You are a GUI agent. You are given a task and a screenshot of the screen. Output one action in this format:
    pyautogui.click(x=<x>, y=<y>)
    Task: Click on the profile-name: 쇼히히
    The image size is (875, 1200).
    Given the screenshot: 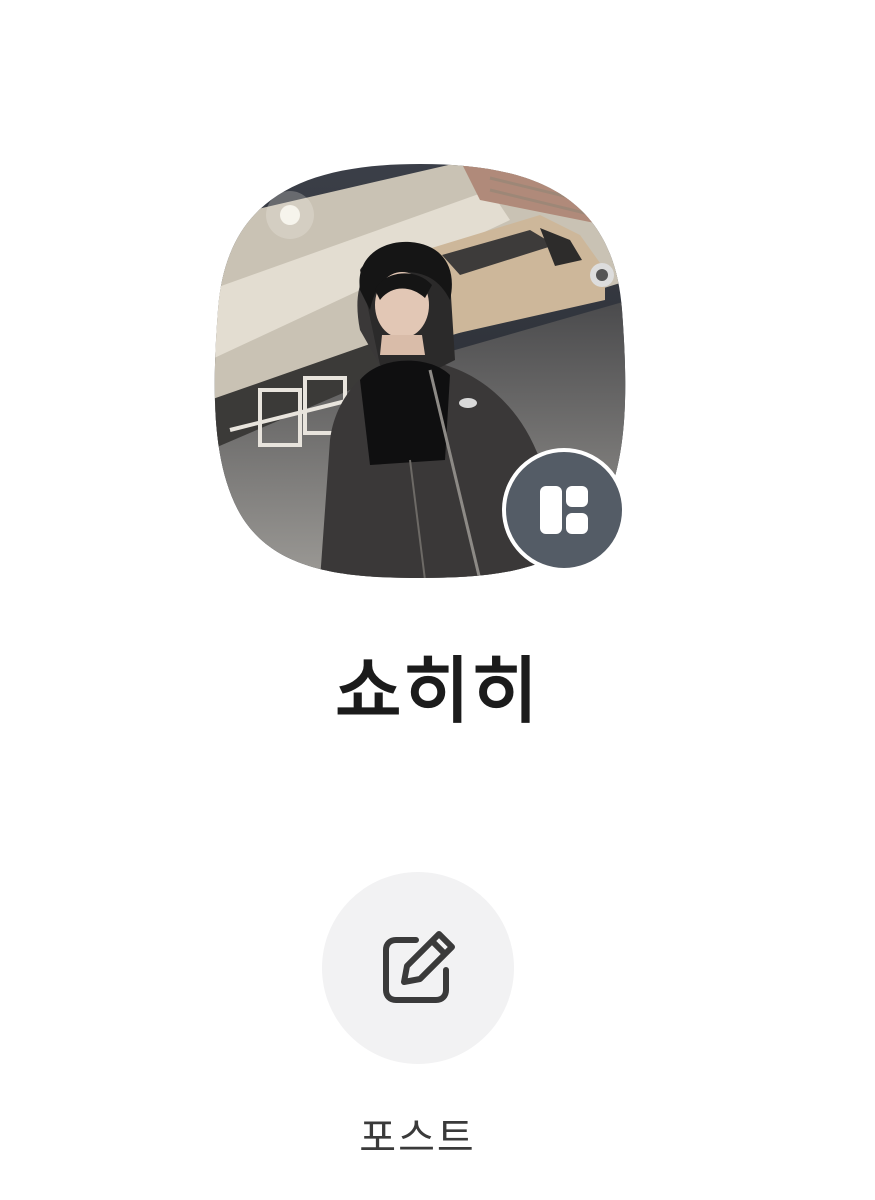 What is the action you would take?
    pyautogui.click(x=437, y=691)
    